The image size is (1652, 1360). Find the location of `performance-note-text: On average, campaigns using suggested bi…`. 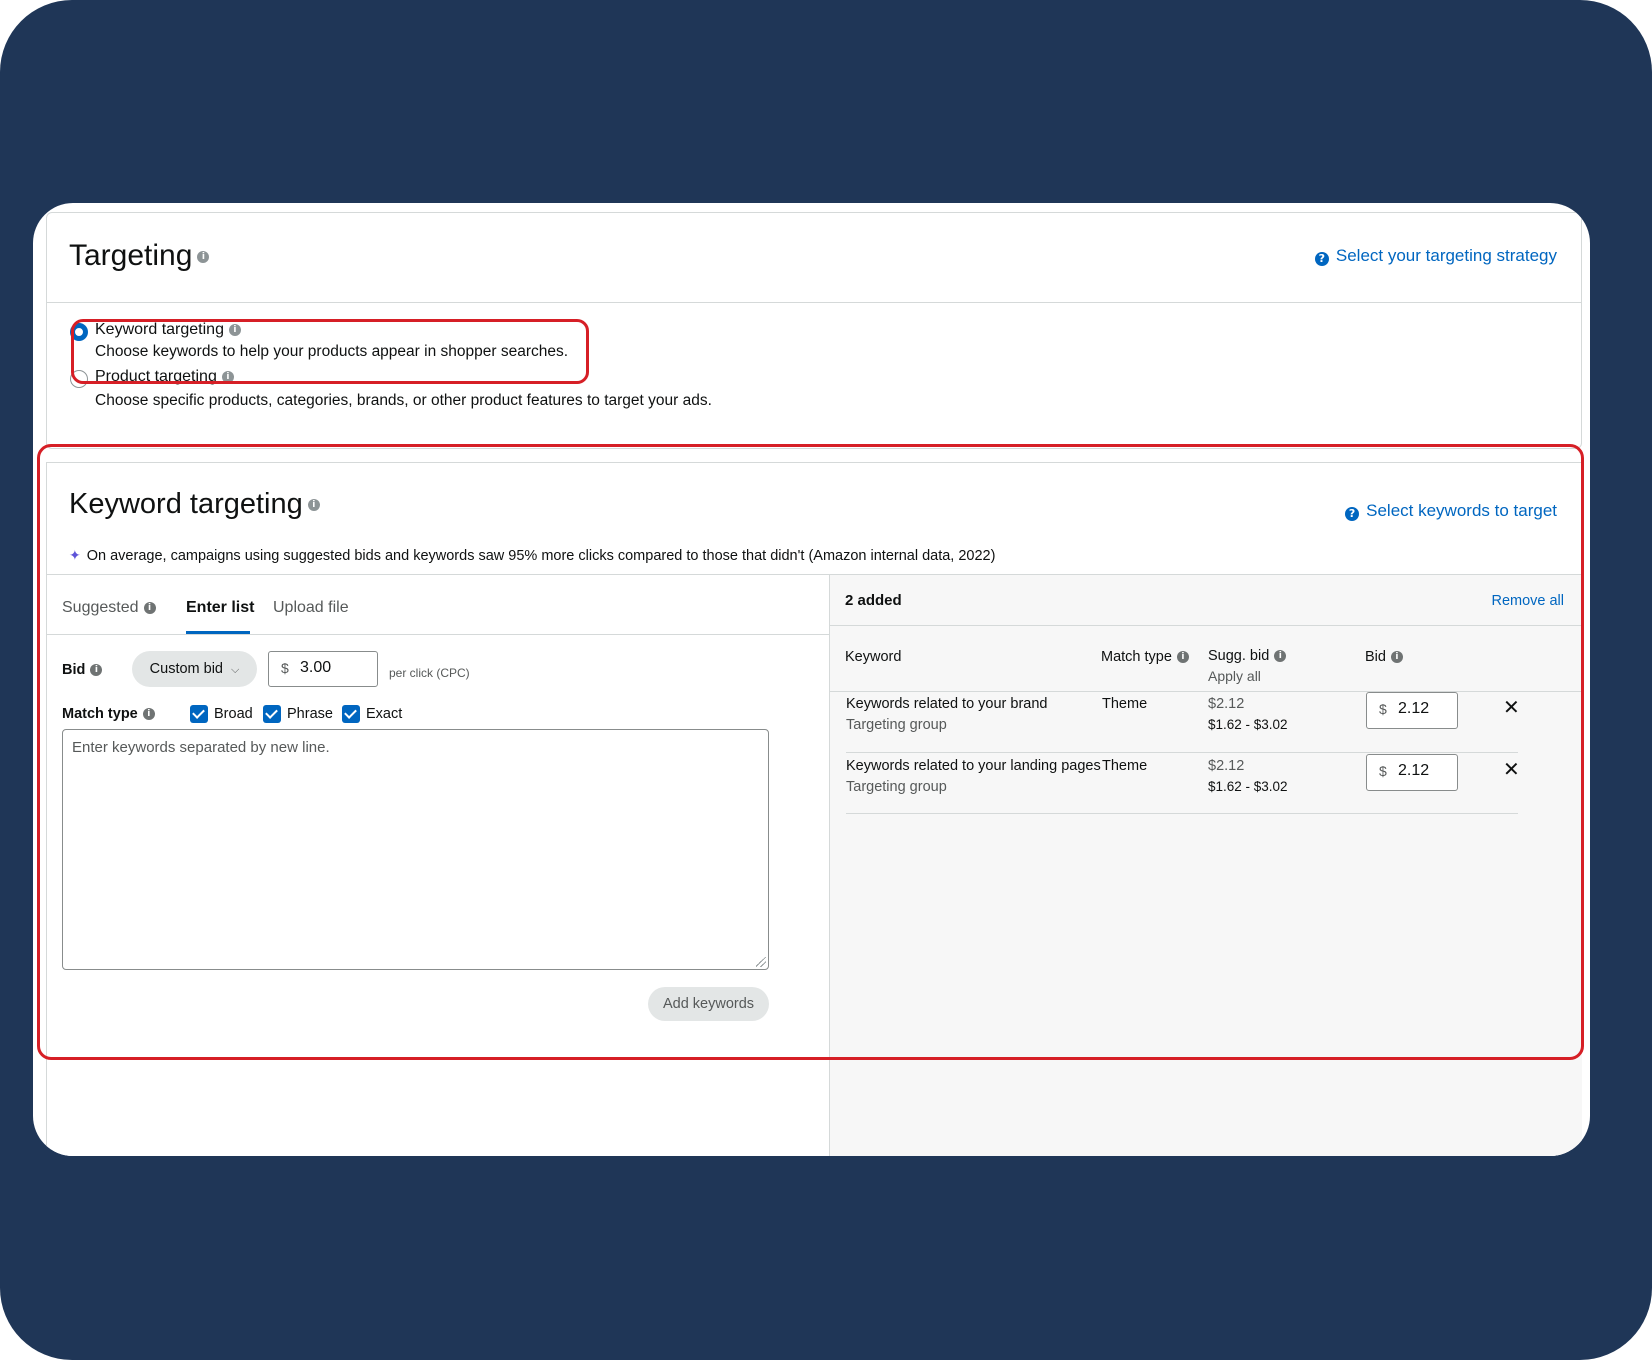

performance-note-text: On average, campaigns using suggested bi… is located at coordinates (541, 556).